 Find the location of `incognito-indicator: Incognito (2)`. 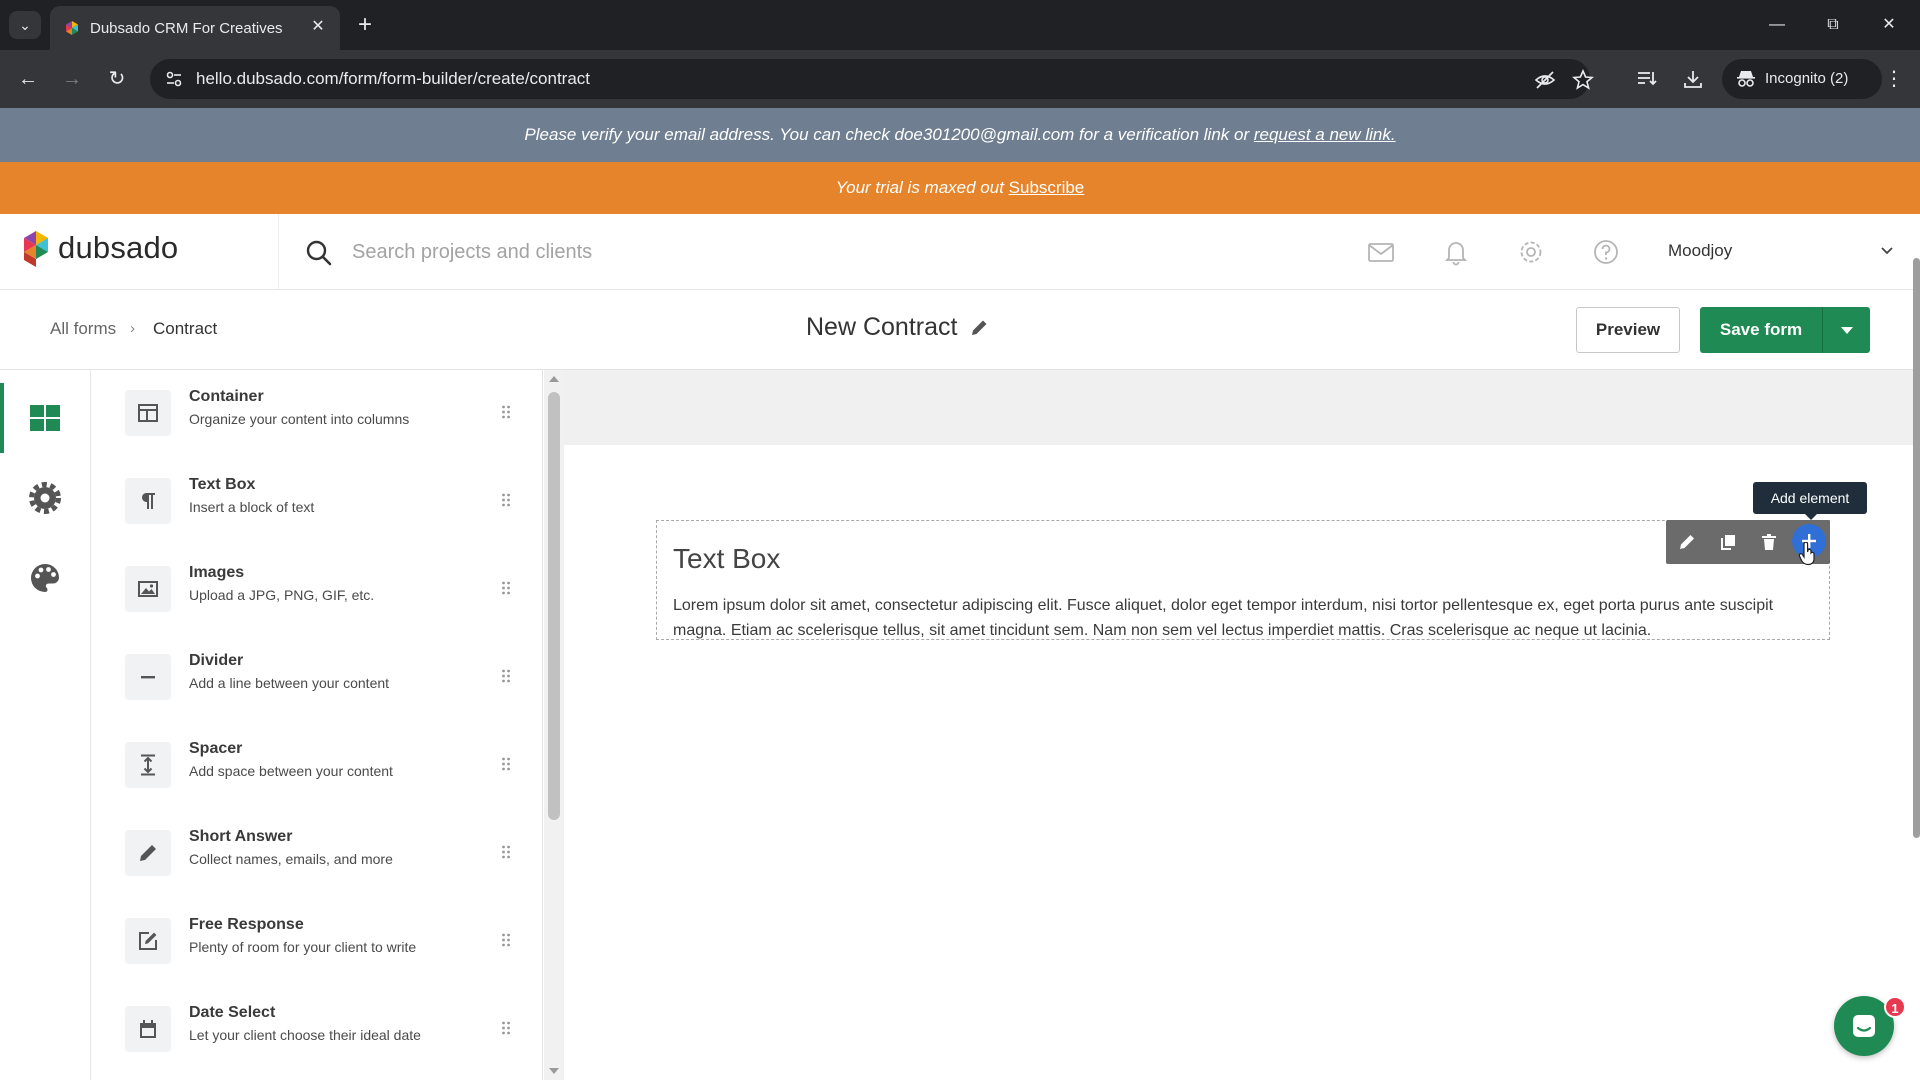

incognito-indicator: Incognito (2) is located at coordinates (1802, 79).